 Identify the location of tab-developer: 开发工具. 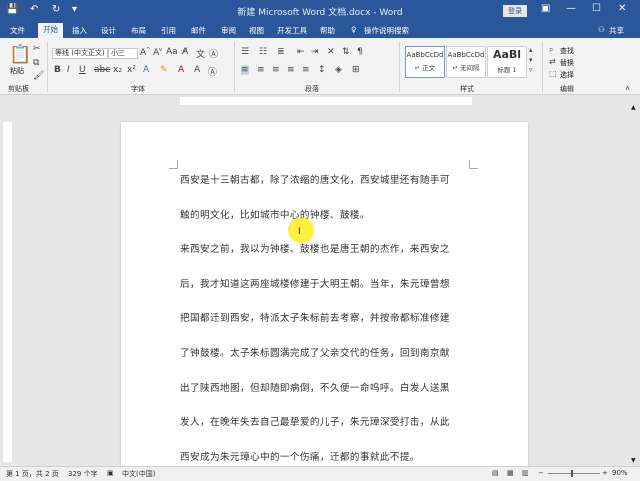
(292, 30).